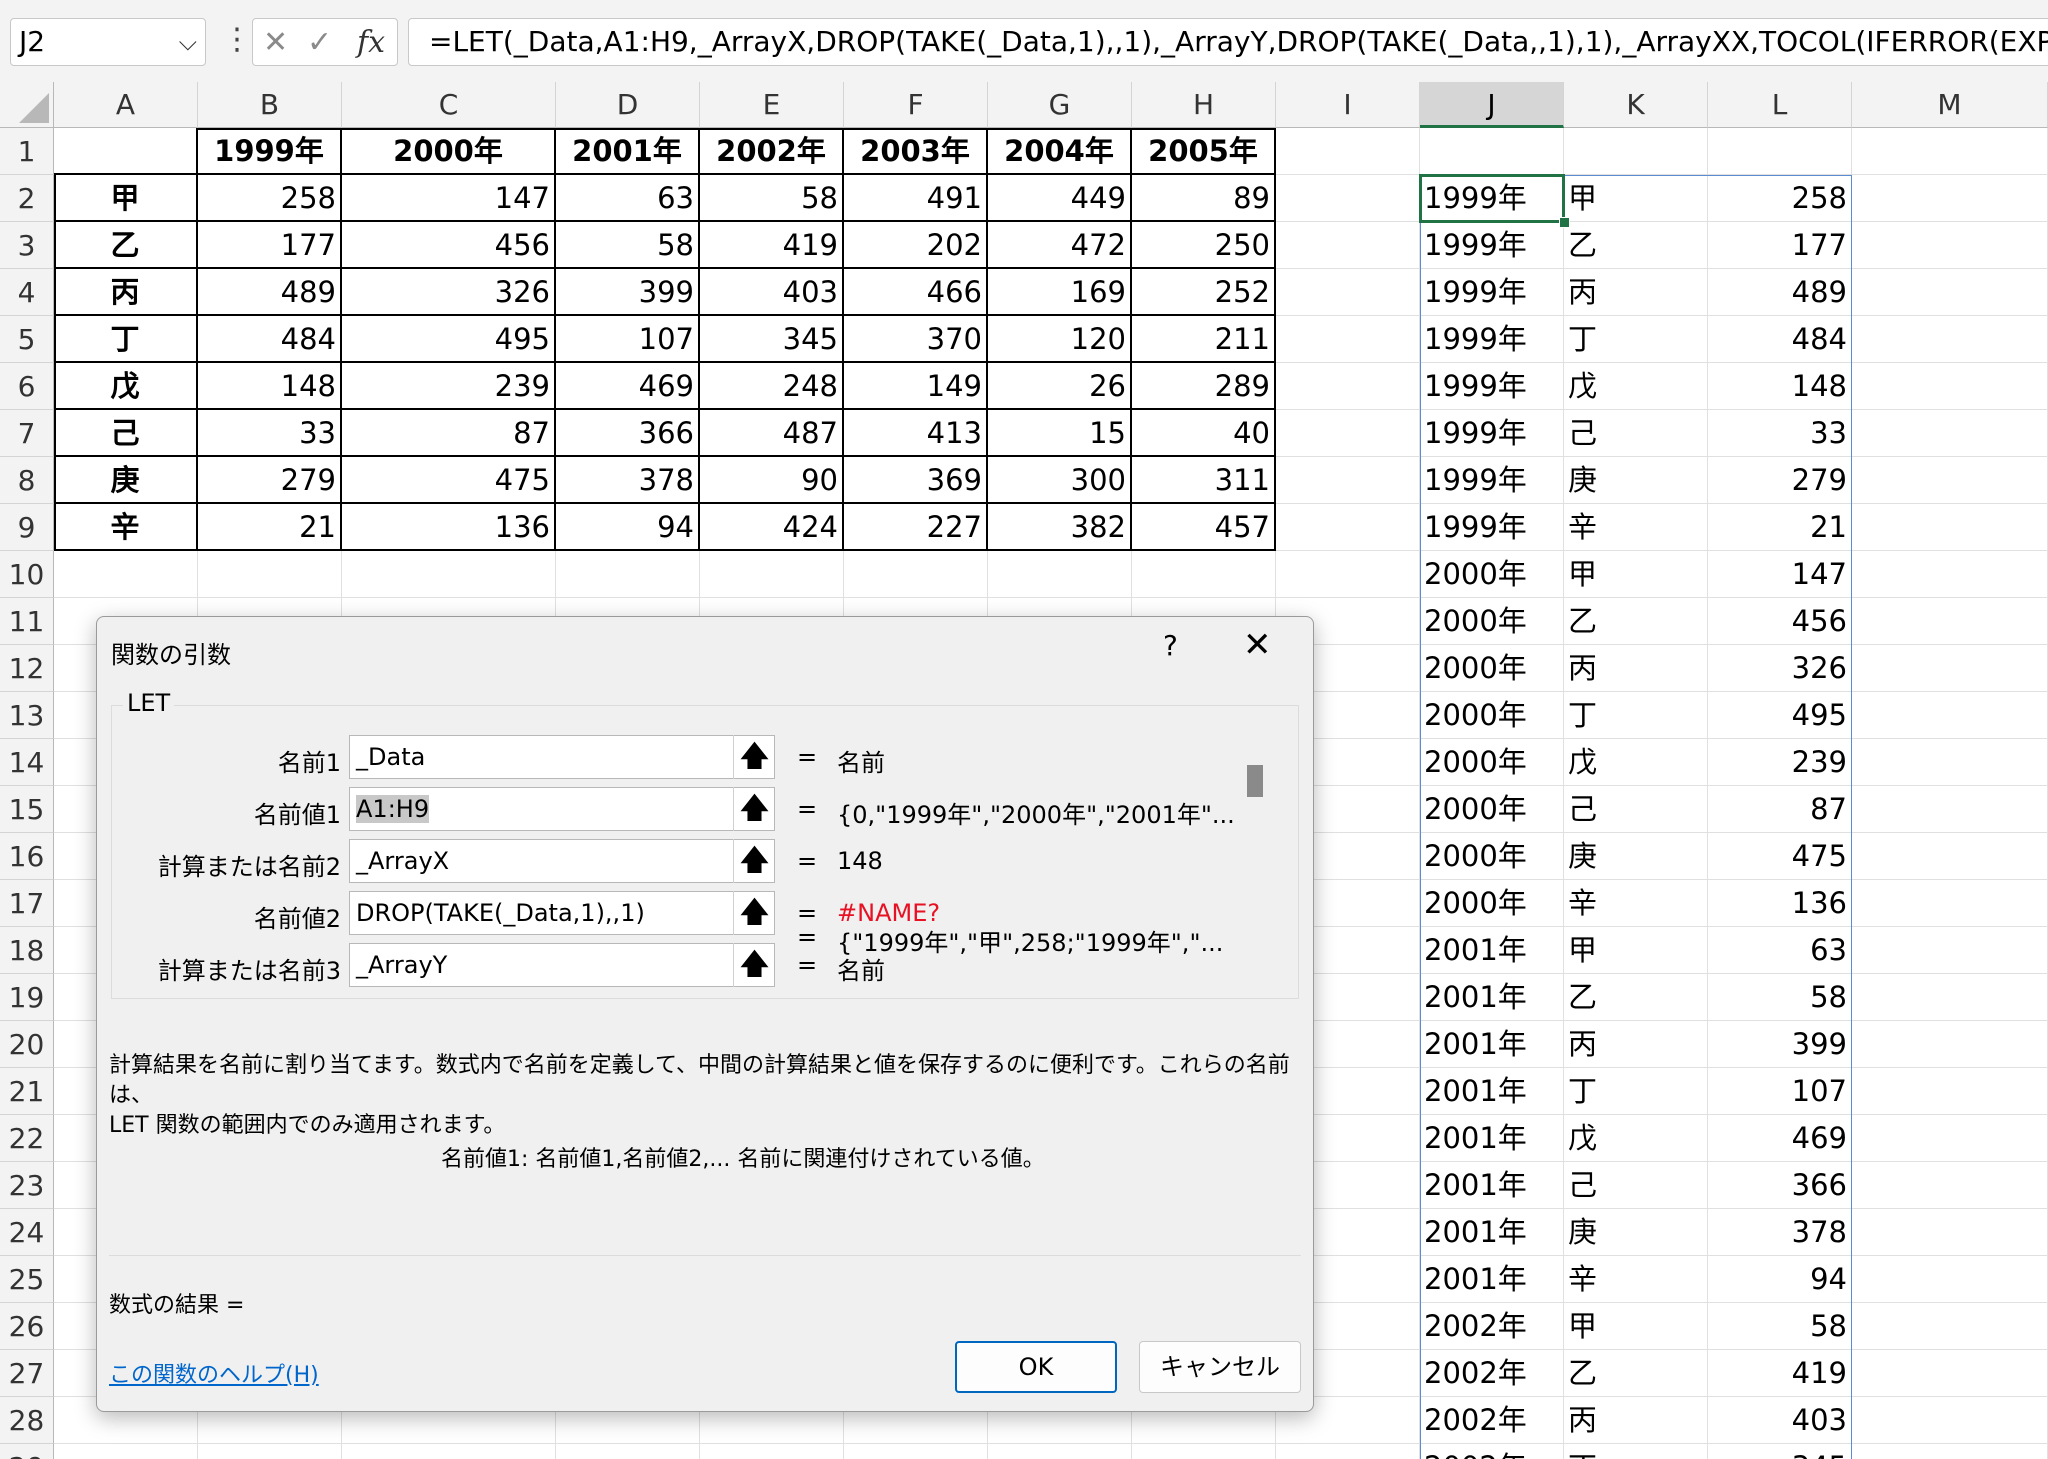 This screenshot has width=2048, height=1459. I want to click on table-value-cell: 94, so click(628, 527).